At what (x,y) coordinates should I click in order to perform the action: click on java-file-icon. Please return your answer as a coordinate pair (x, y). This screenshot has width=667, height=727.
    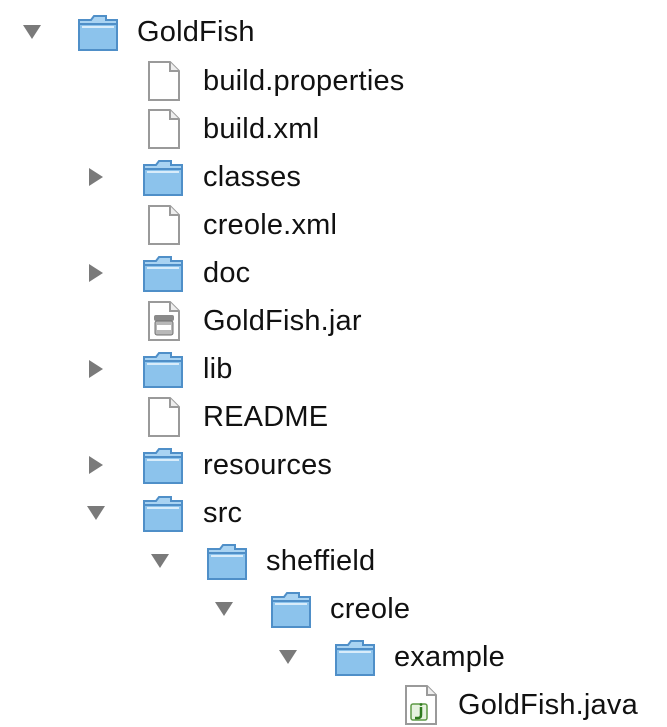
    Looking at the image, I should click on (420, 705).